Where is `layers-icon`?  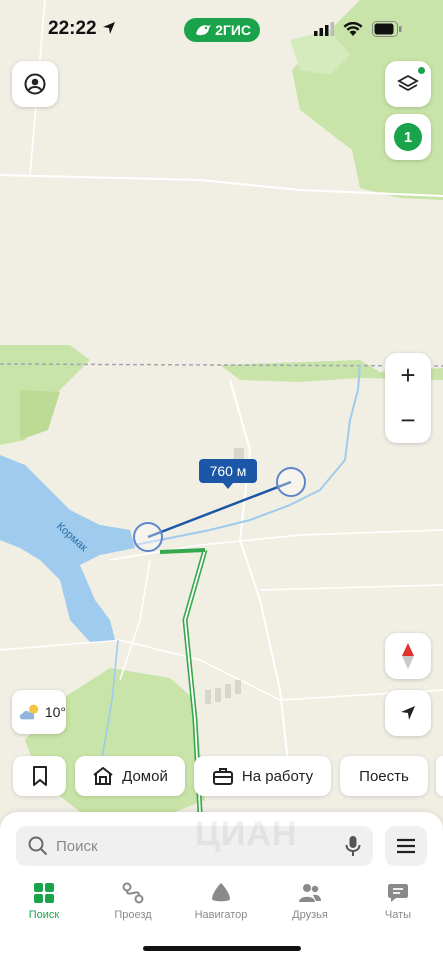
layers-icon is located at coordinates (408, 83).